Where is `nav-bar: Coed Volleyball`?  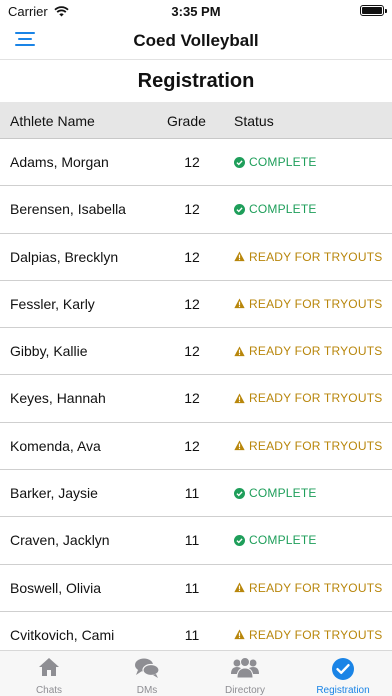
nav-bar: Coed Volleyball is located at coordinates (196, 41).